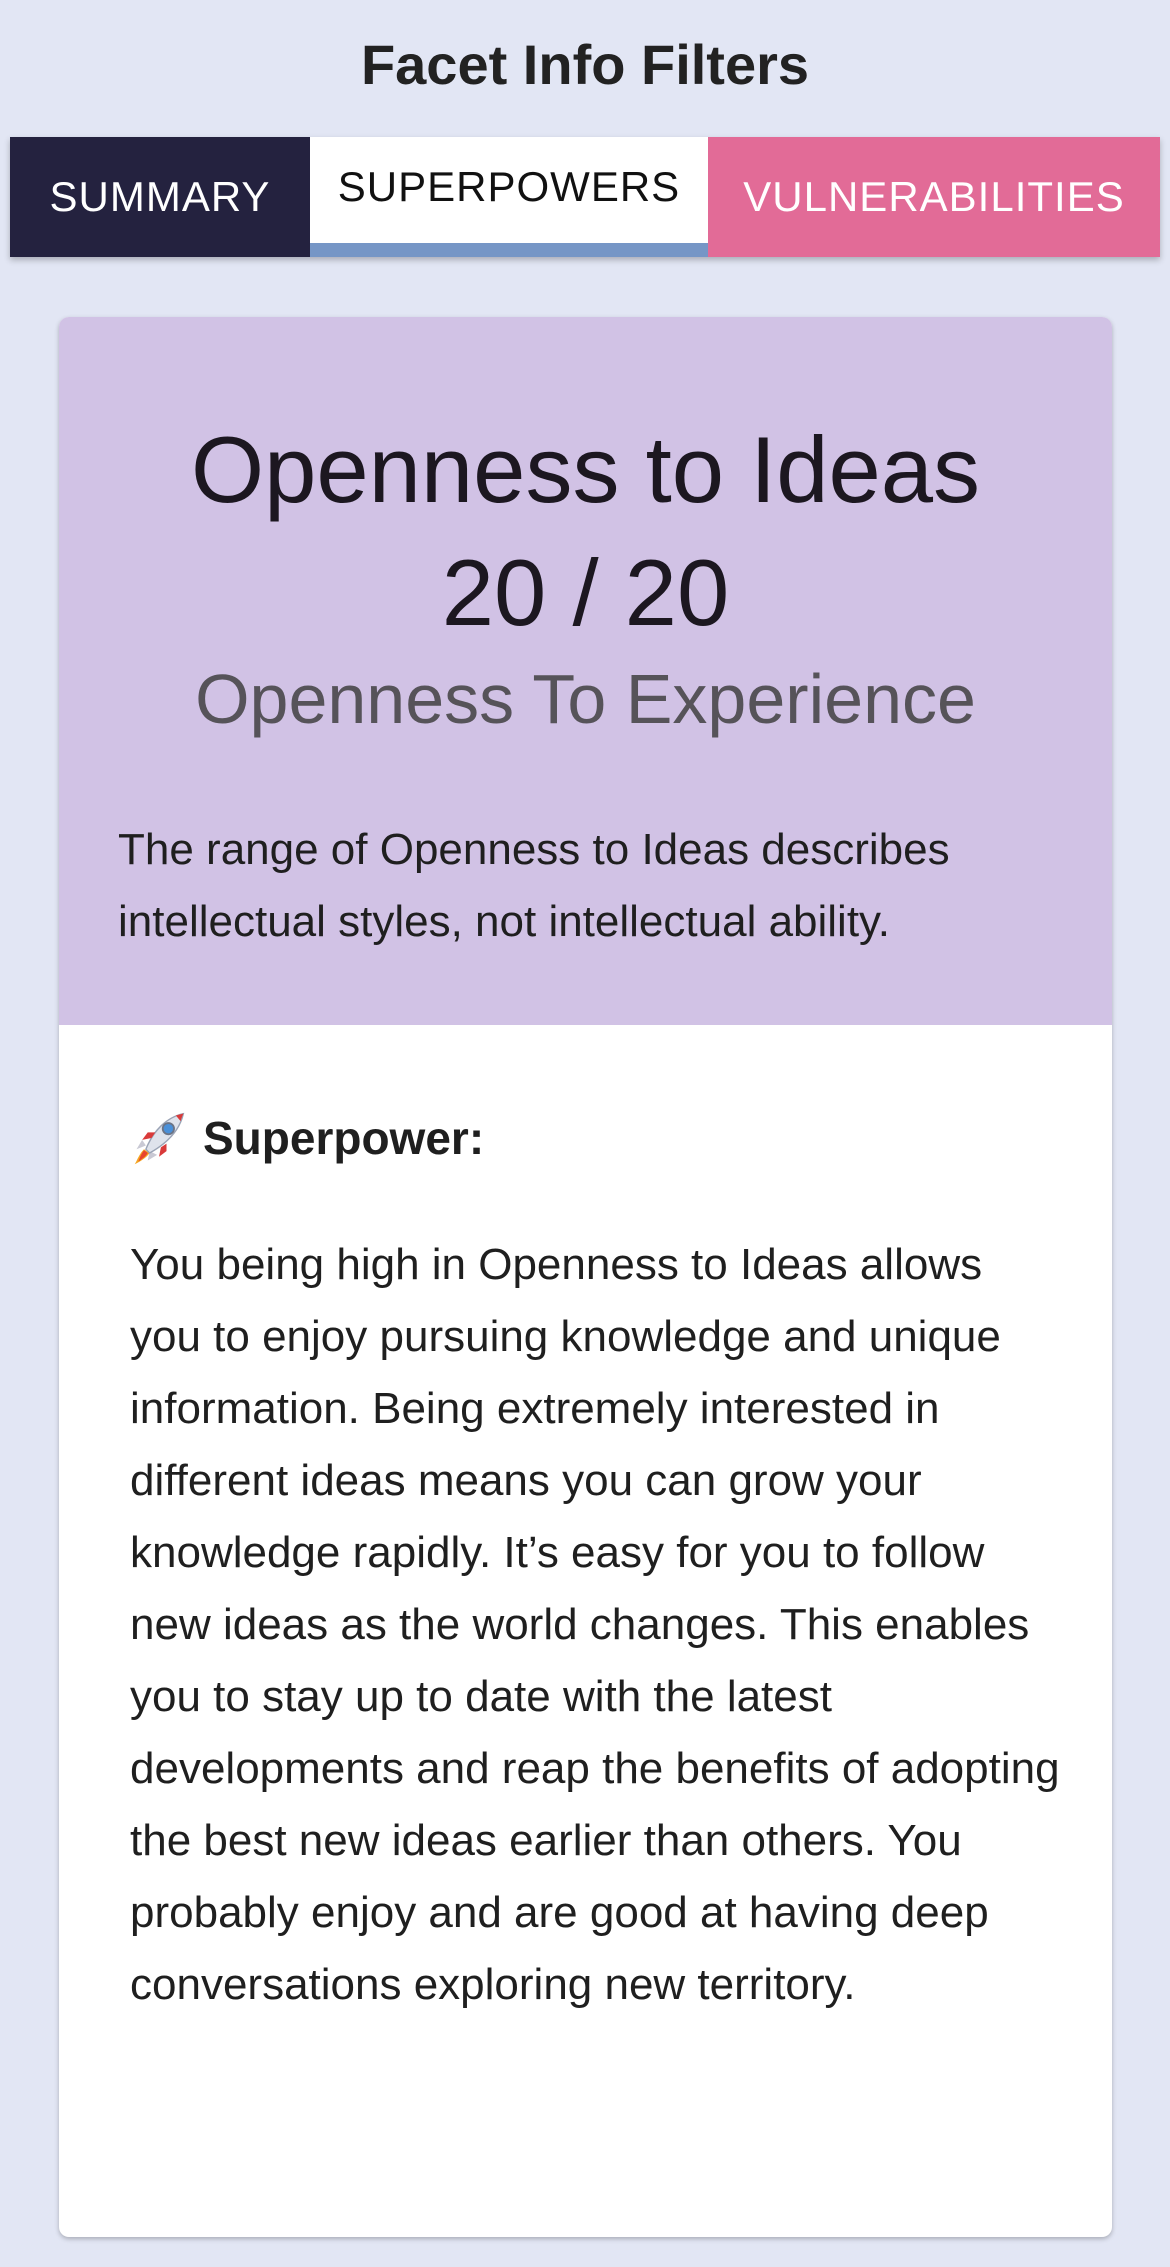  What do you see at coordinates (585, 64) in the screenshot?
I see `page-title: Facet Info Filters` at bounding box center [585, 64].